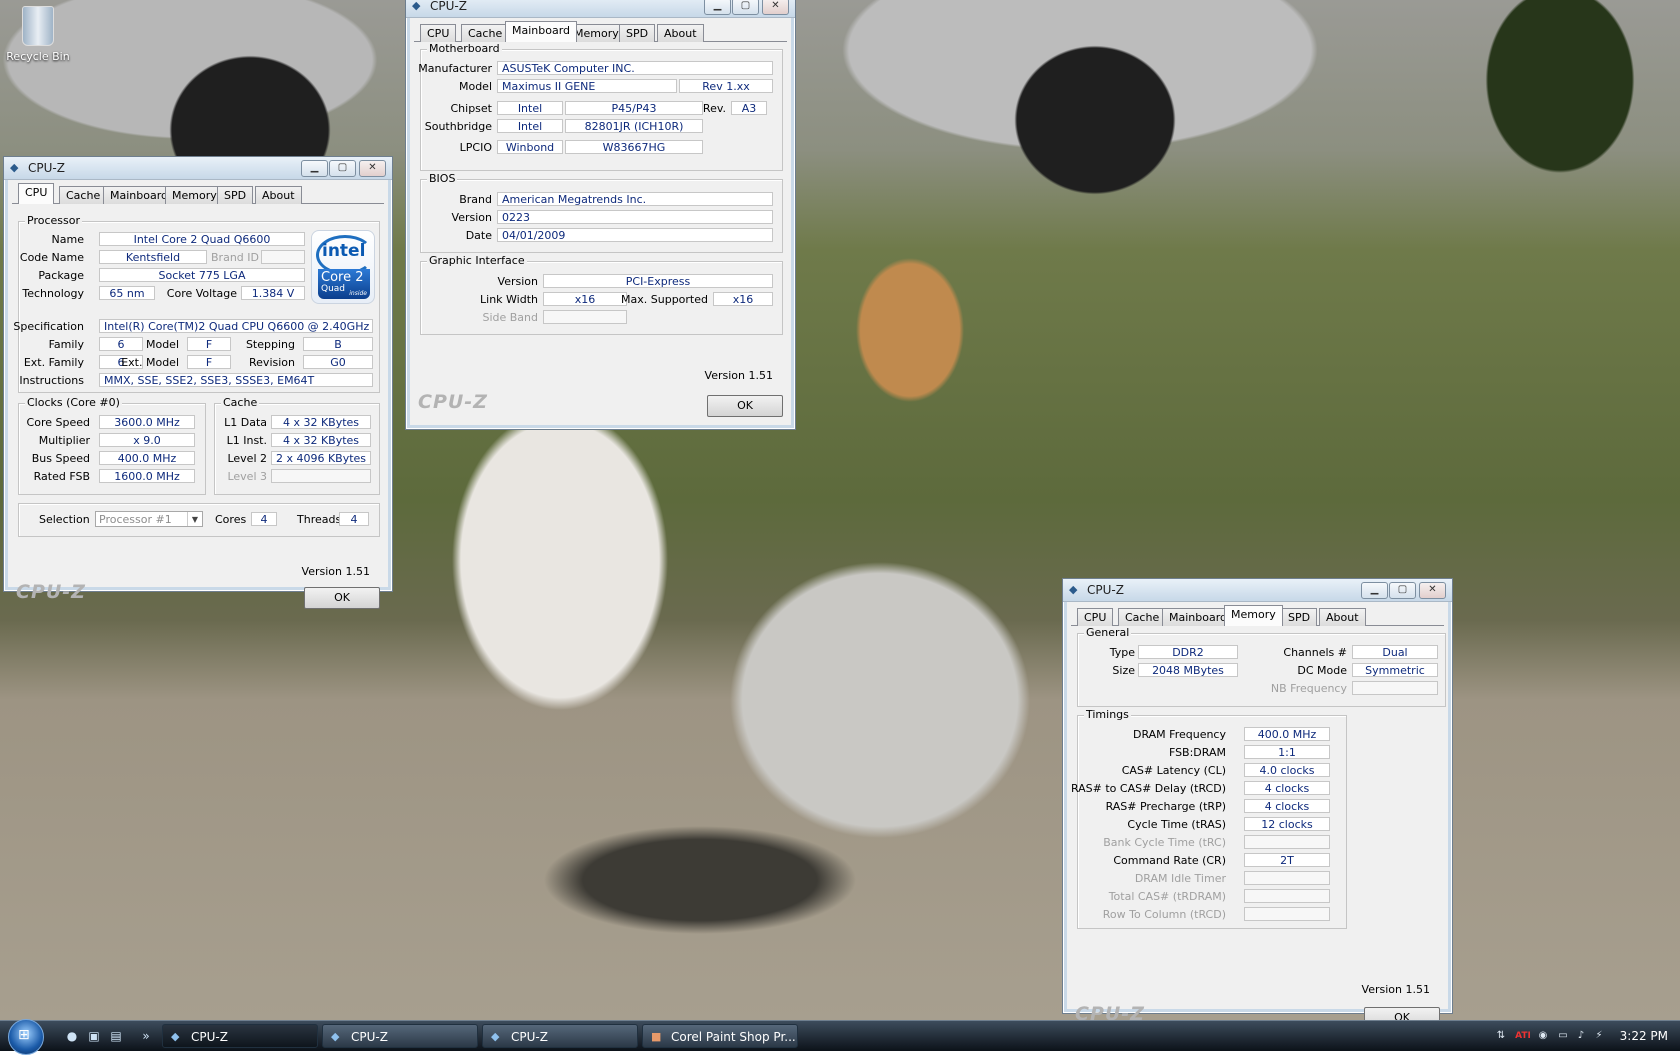 The image size is (1680, 1055). Describe the element at coordinates (240, 1036) in the screenshot. I see `taskbar-button-cpuz-1: ◆ CPU-Z` at that location.